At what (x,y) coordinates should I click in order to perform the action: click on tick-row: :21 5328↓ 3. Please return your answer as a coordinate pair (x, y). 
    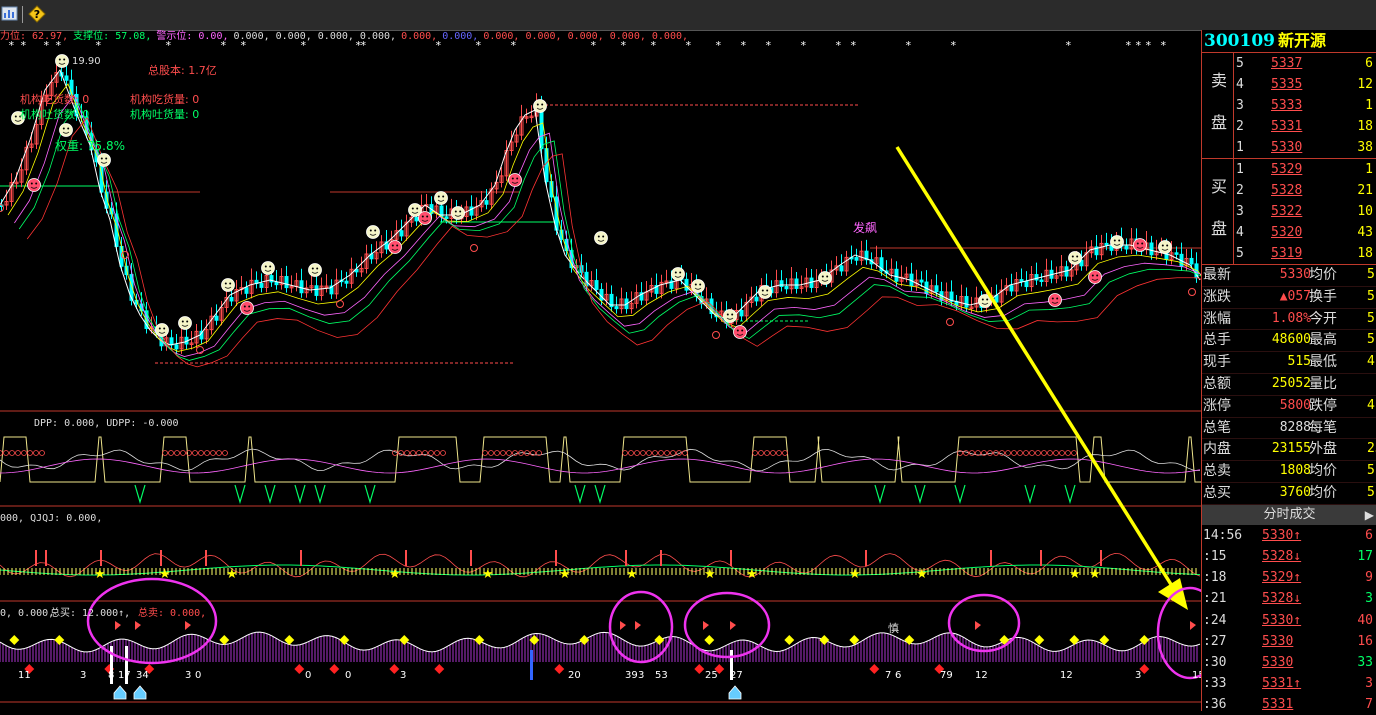
    Looking at the image, I should click on (1289, 598).